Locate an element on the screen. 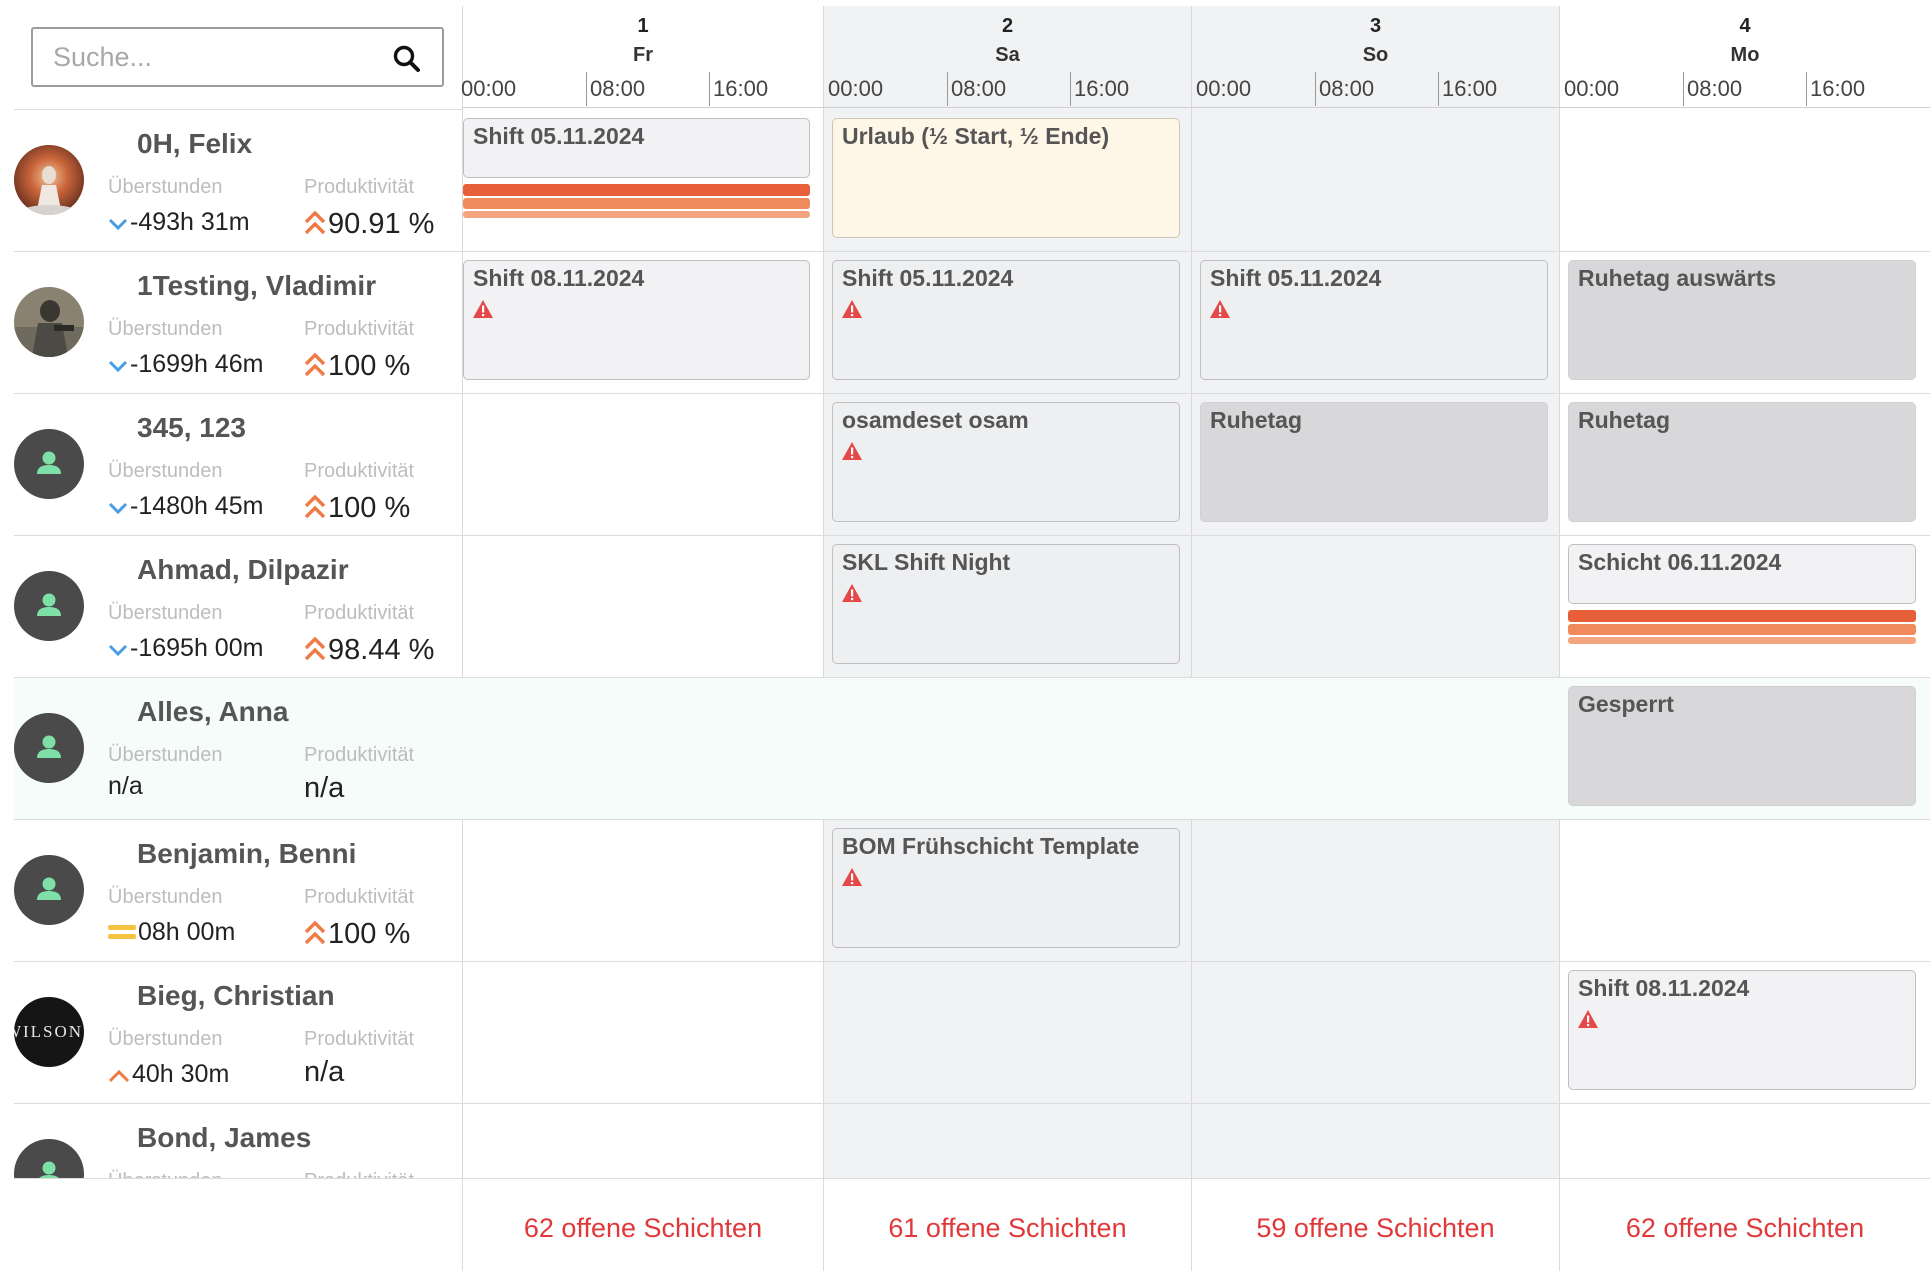 This screenshot has height=1271, width=1930. overtime-value: n/a is located at coordinates (125, 786).